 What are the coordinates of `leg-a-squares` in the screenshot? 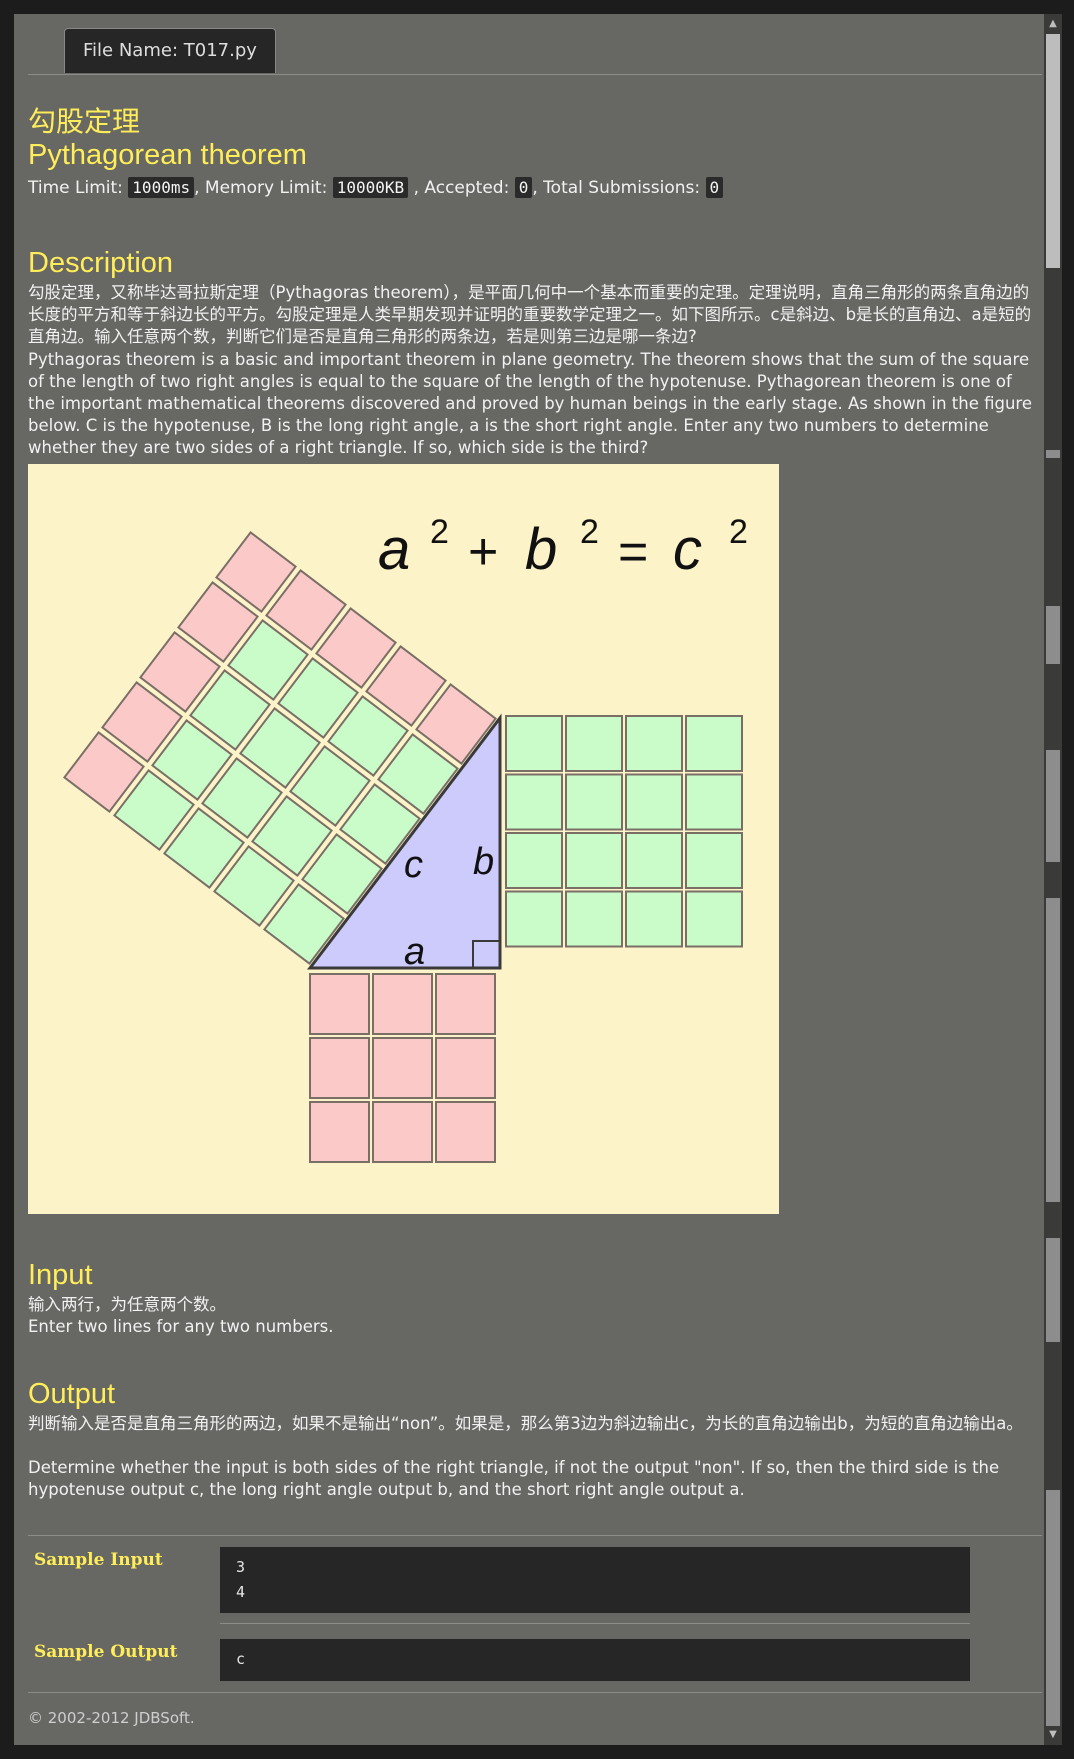 It's located at (402, 1068).